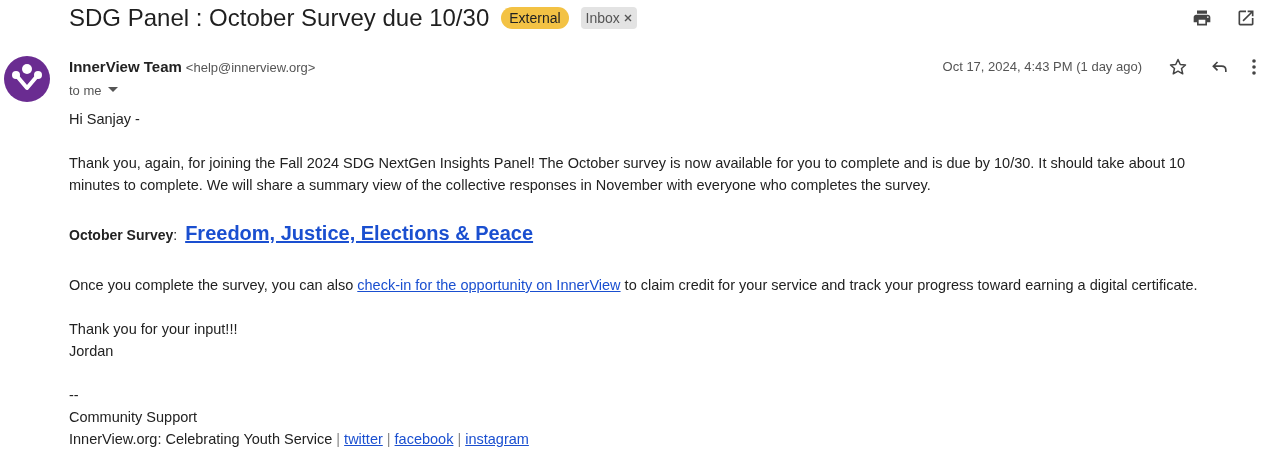 The height and width of the screenshot is (470, 1280). I want to click on star-icon, so click(1178, 67).